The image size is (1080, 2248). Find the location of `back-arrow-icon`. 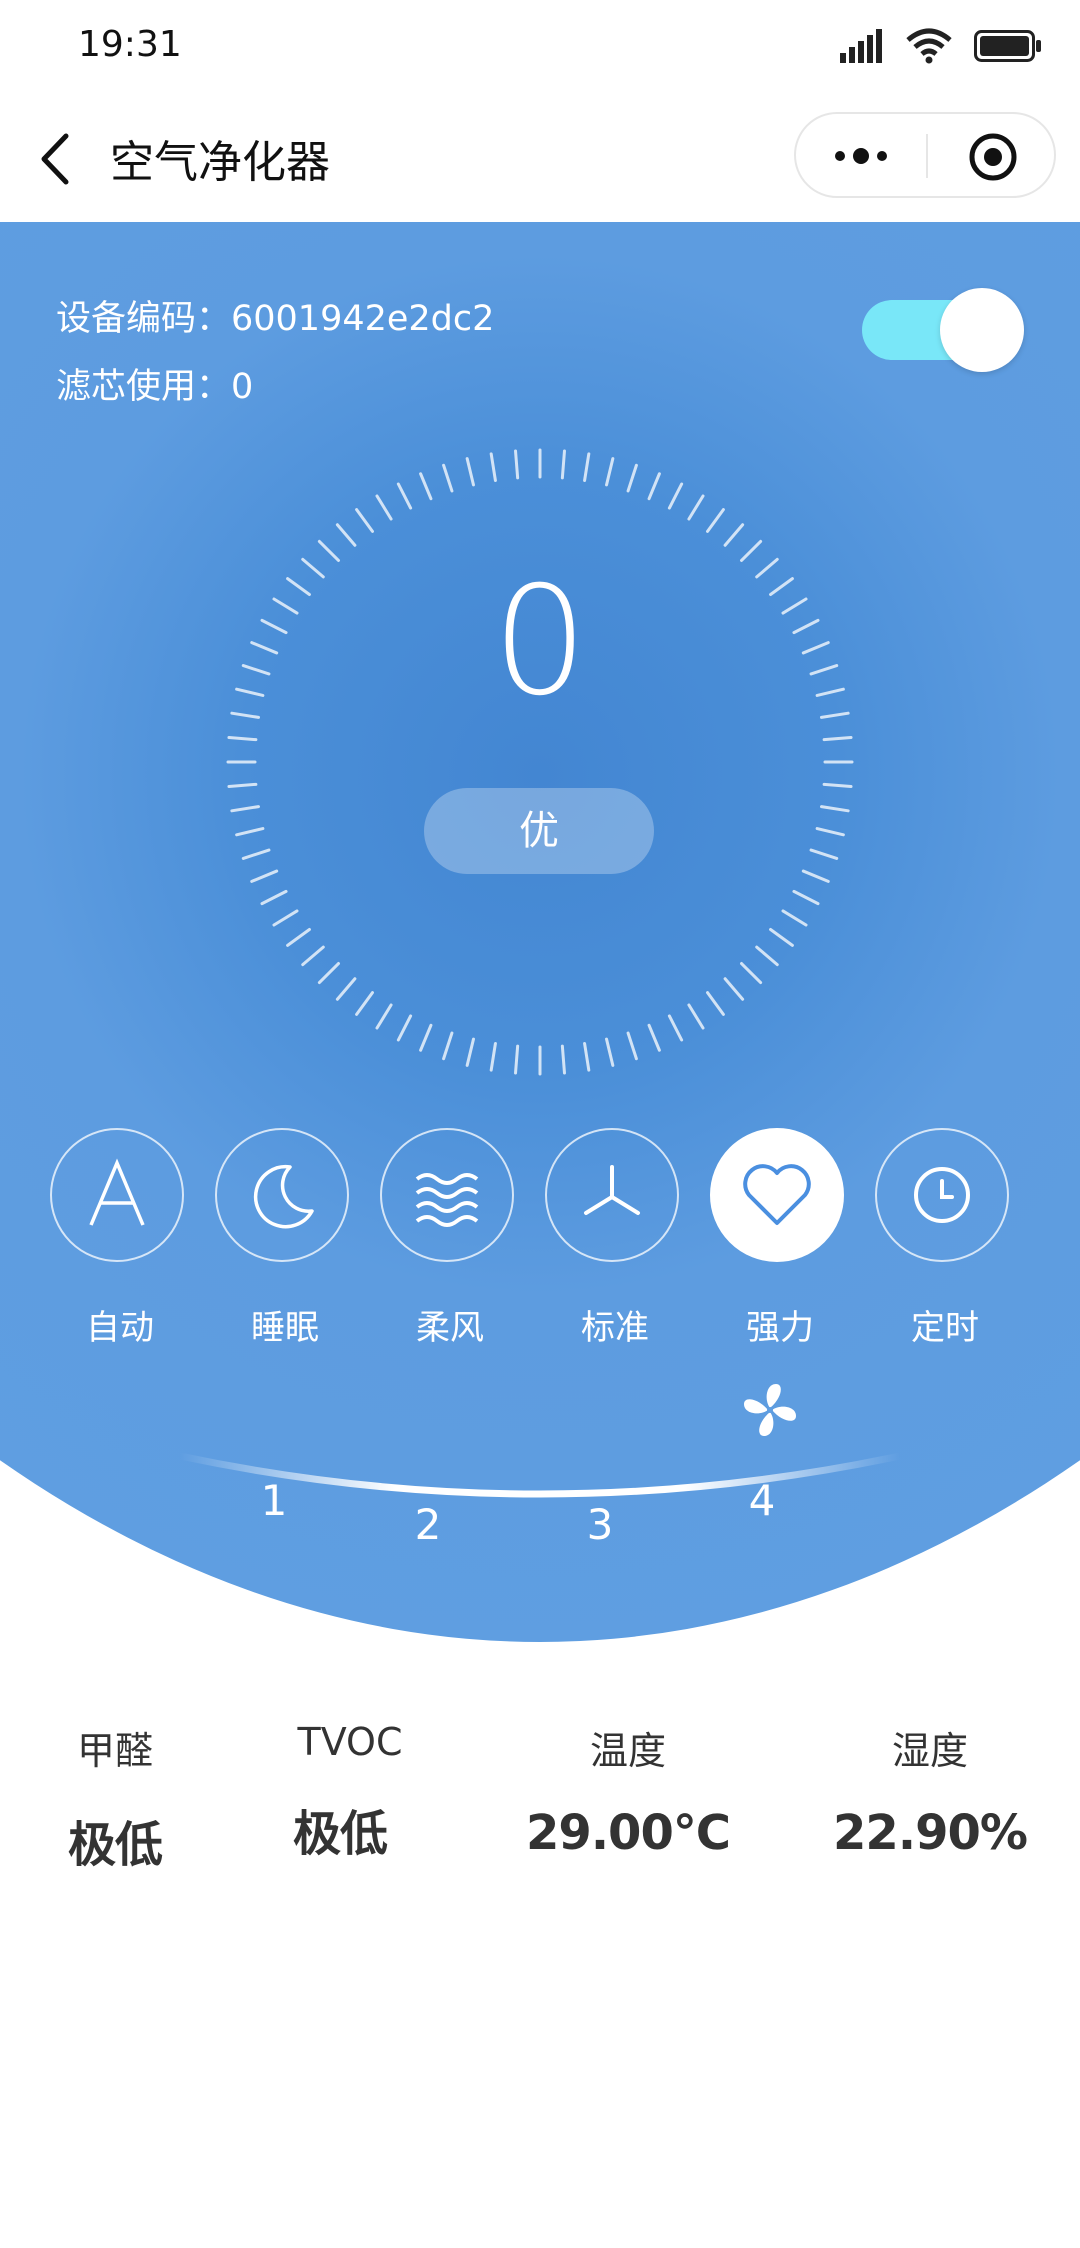

back-arrow-icon is located at coordinates (56, 159).